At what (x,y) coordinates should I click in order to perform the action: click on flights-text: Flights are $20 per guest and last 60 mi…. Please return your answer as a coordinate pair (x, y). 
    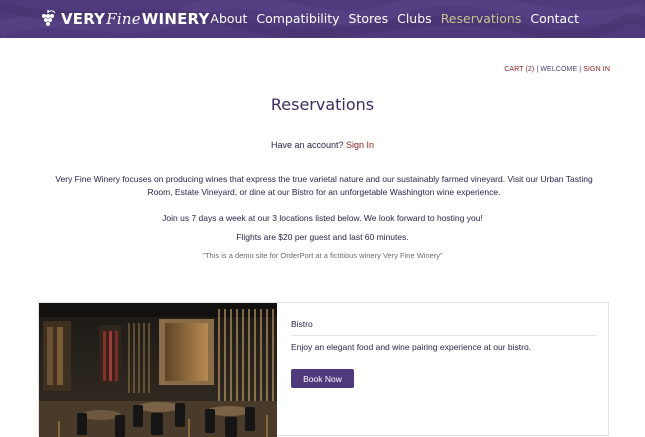
    Looking at the image, I should click on (322, 237).